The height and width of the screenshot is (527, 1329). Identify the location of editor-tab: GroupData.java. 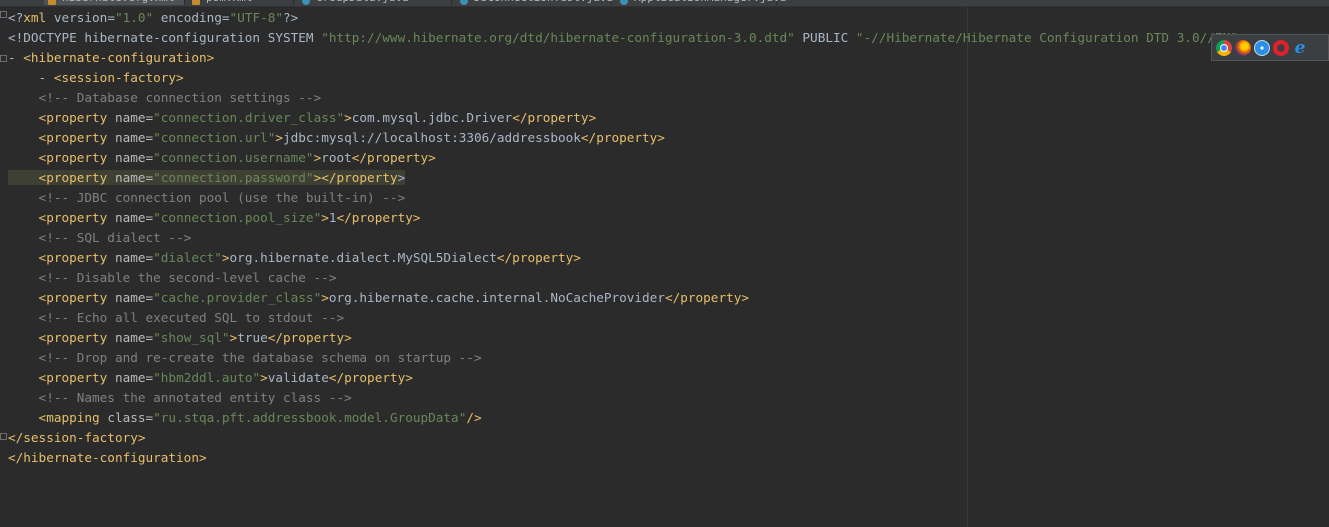
(375, 2).